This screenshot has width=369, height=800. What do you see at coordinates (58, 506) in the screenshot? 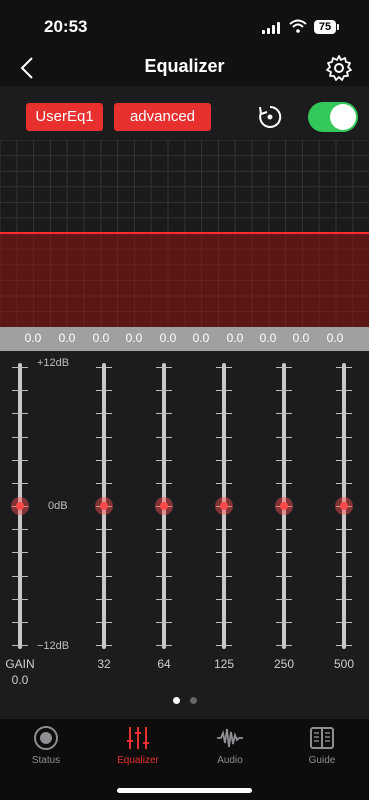
I see `scale-mid-label: 0dB` at bounding box center [58, 506].